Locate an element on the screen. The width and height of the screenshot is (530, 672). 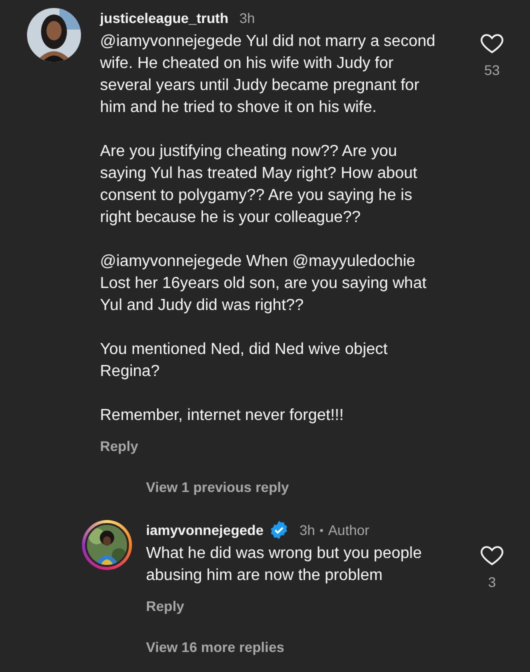
username: justiceleague_truth is located at coordinates (164, 18).